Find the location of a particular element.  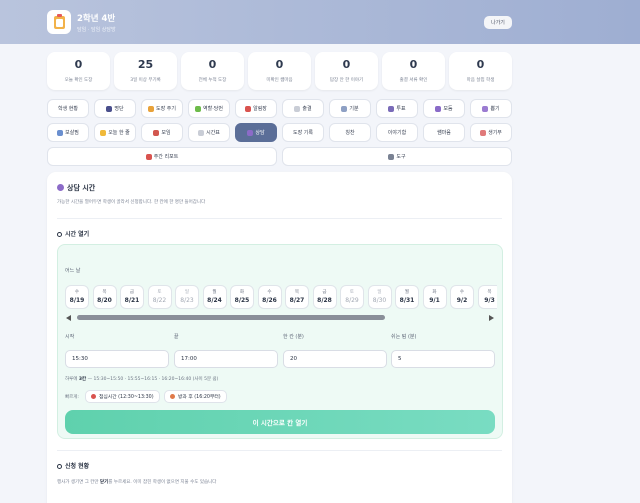

stat-label: 미확인 쌤마음 is located at coordinates (279, 80).